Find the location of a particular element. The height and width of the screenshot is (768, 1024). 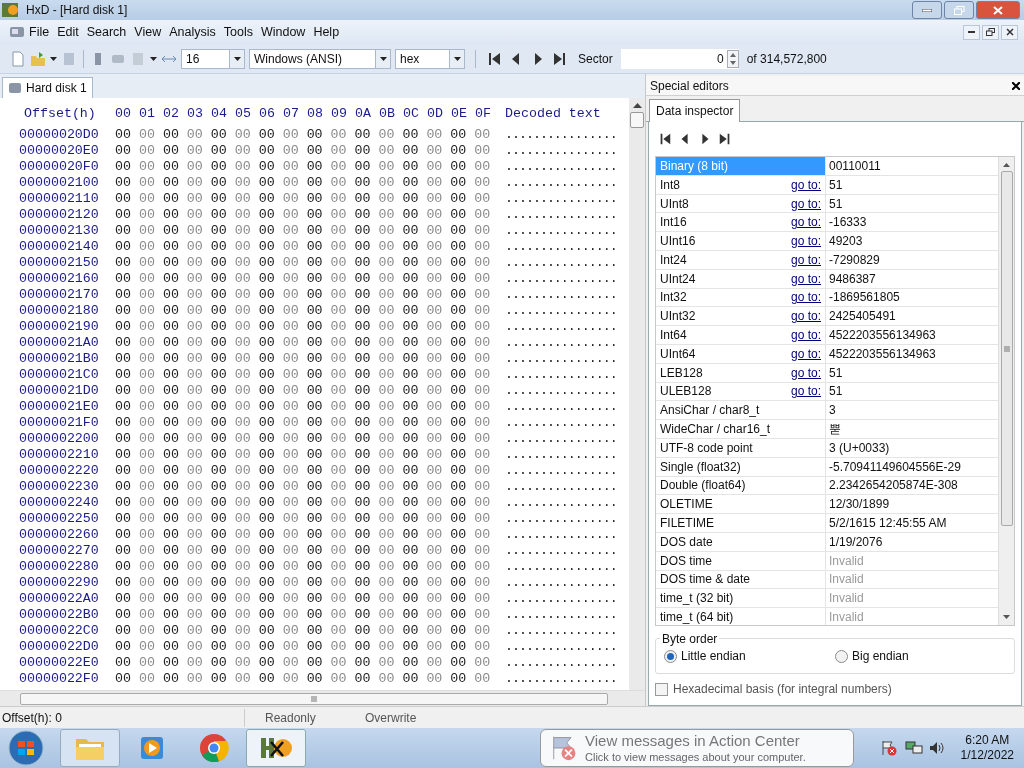

menu-item: Analysis is located at coordinates (192, 32).